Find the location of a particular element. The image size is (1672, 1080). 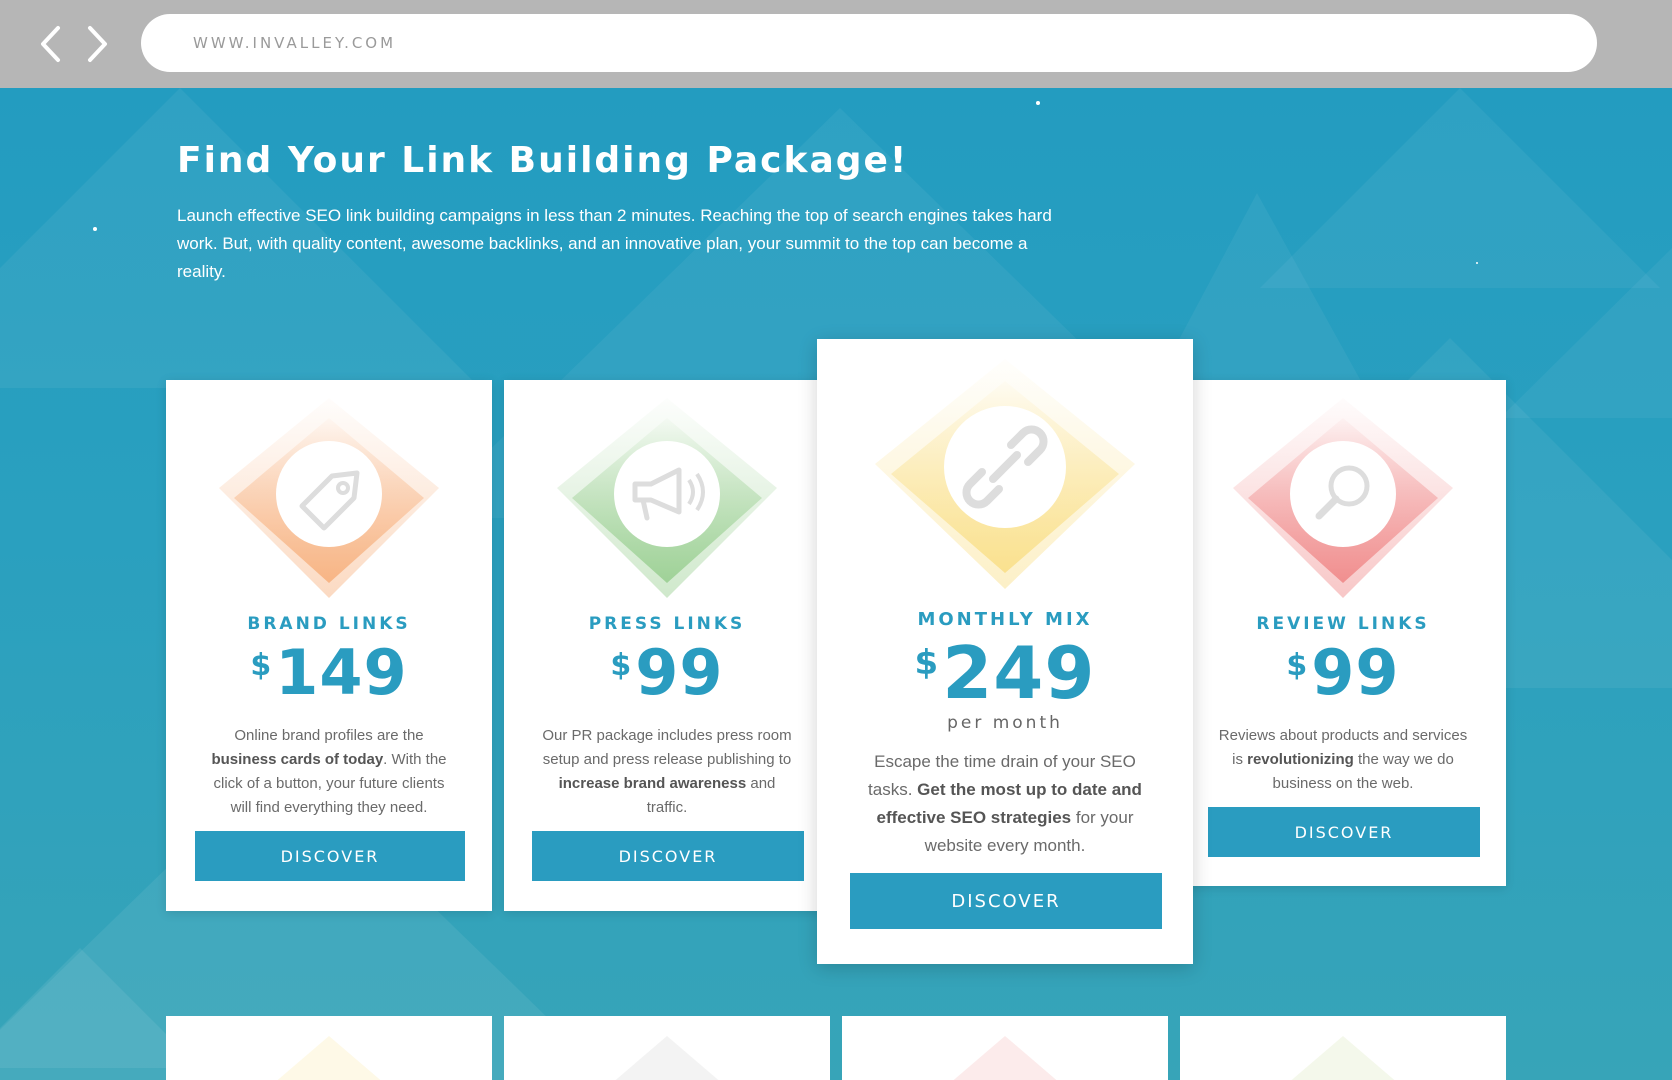

card-title: REVIEW LINKS is located at coordinates (1343, 624).